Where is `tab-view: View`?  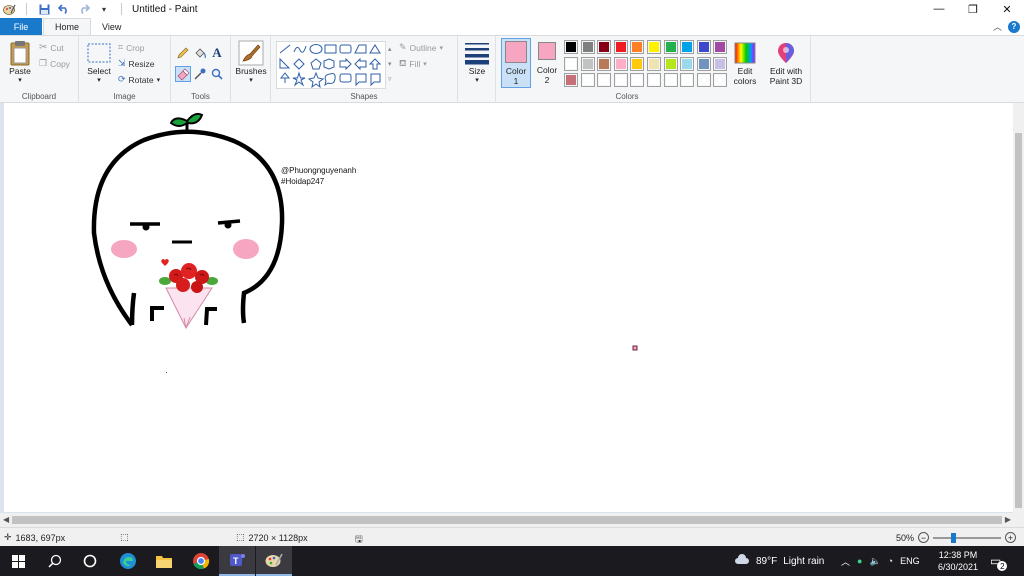
tab-view: View is located at coordinates (111, 26).